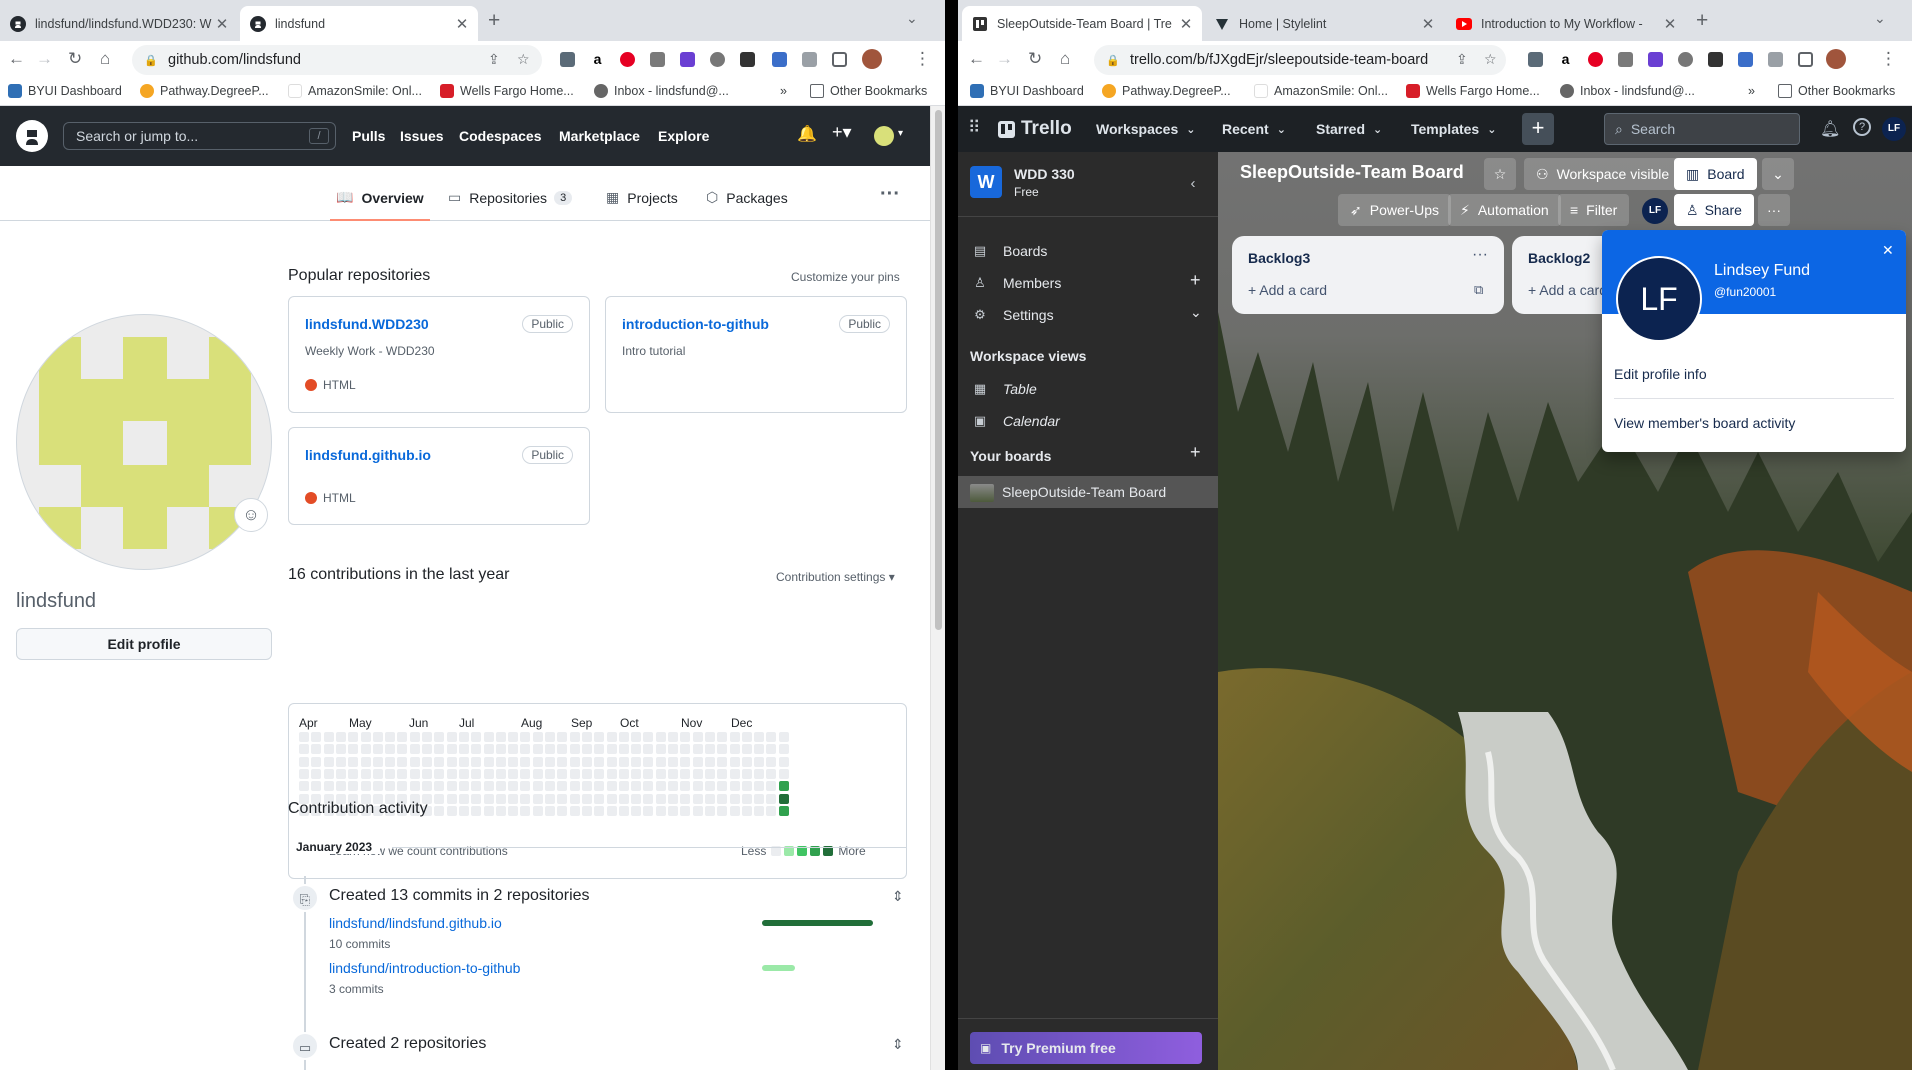  I want to click on new-tab-icon: +, so click(1702, 21).